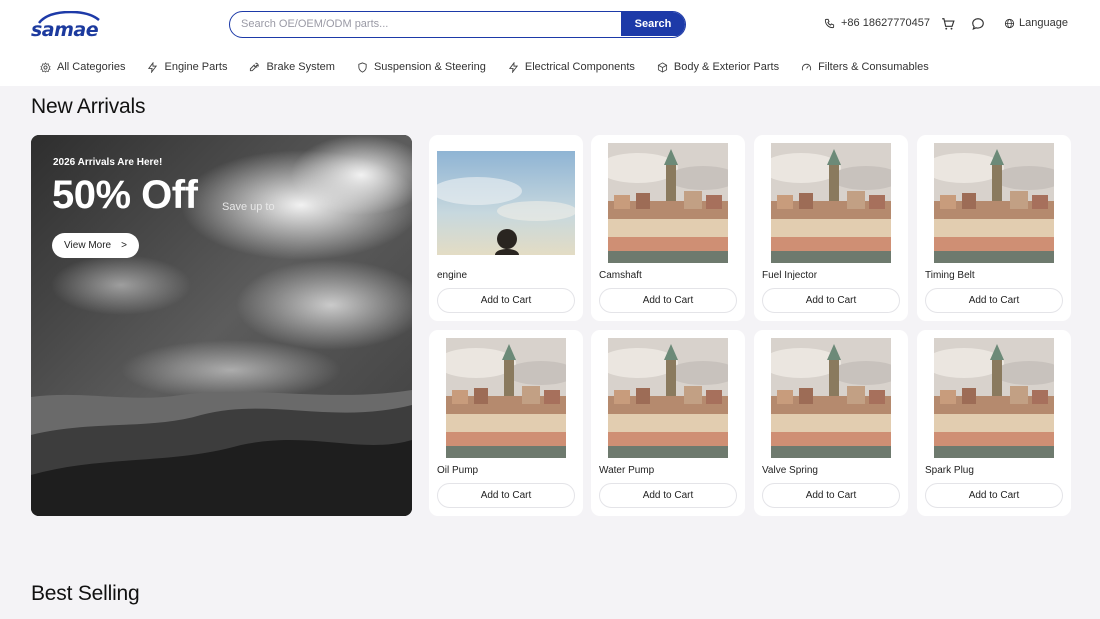 The width and height of the screenshot is (1100, 619). Describe the element at coordinates (452, 275) in the screenshot. I see `product-name: engine` at that location.